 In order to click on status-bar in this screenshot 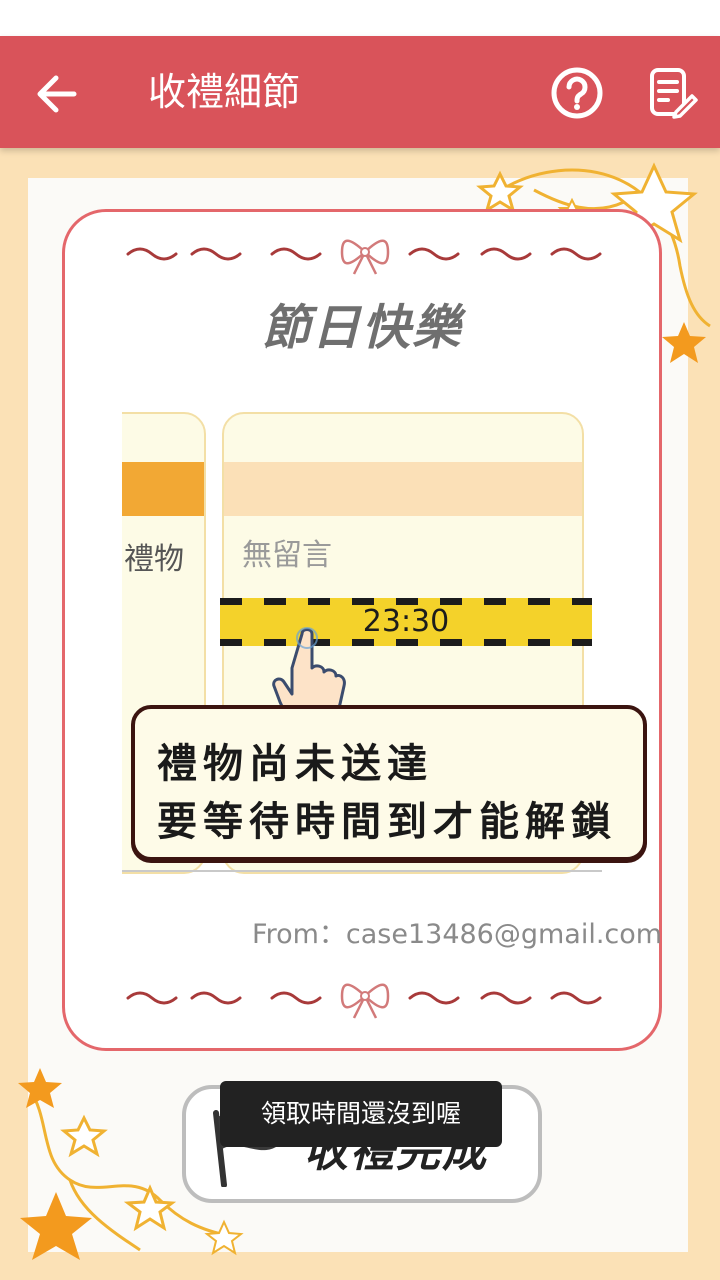, I will do `click(360, 18)`.